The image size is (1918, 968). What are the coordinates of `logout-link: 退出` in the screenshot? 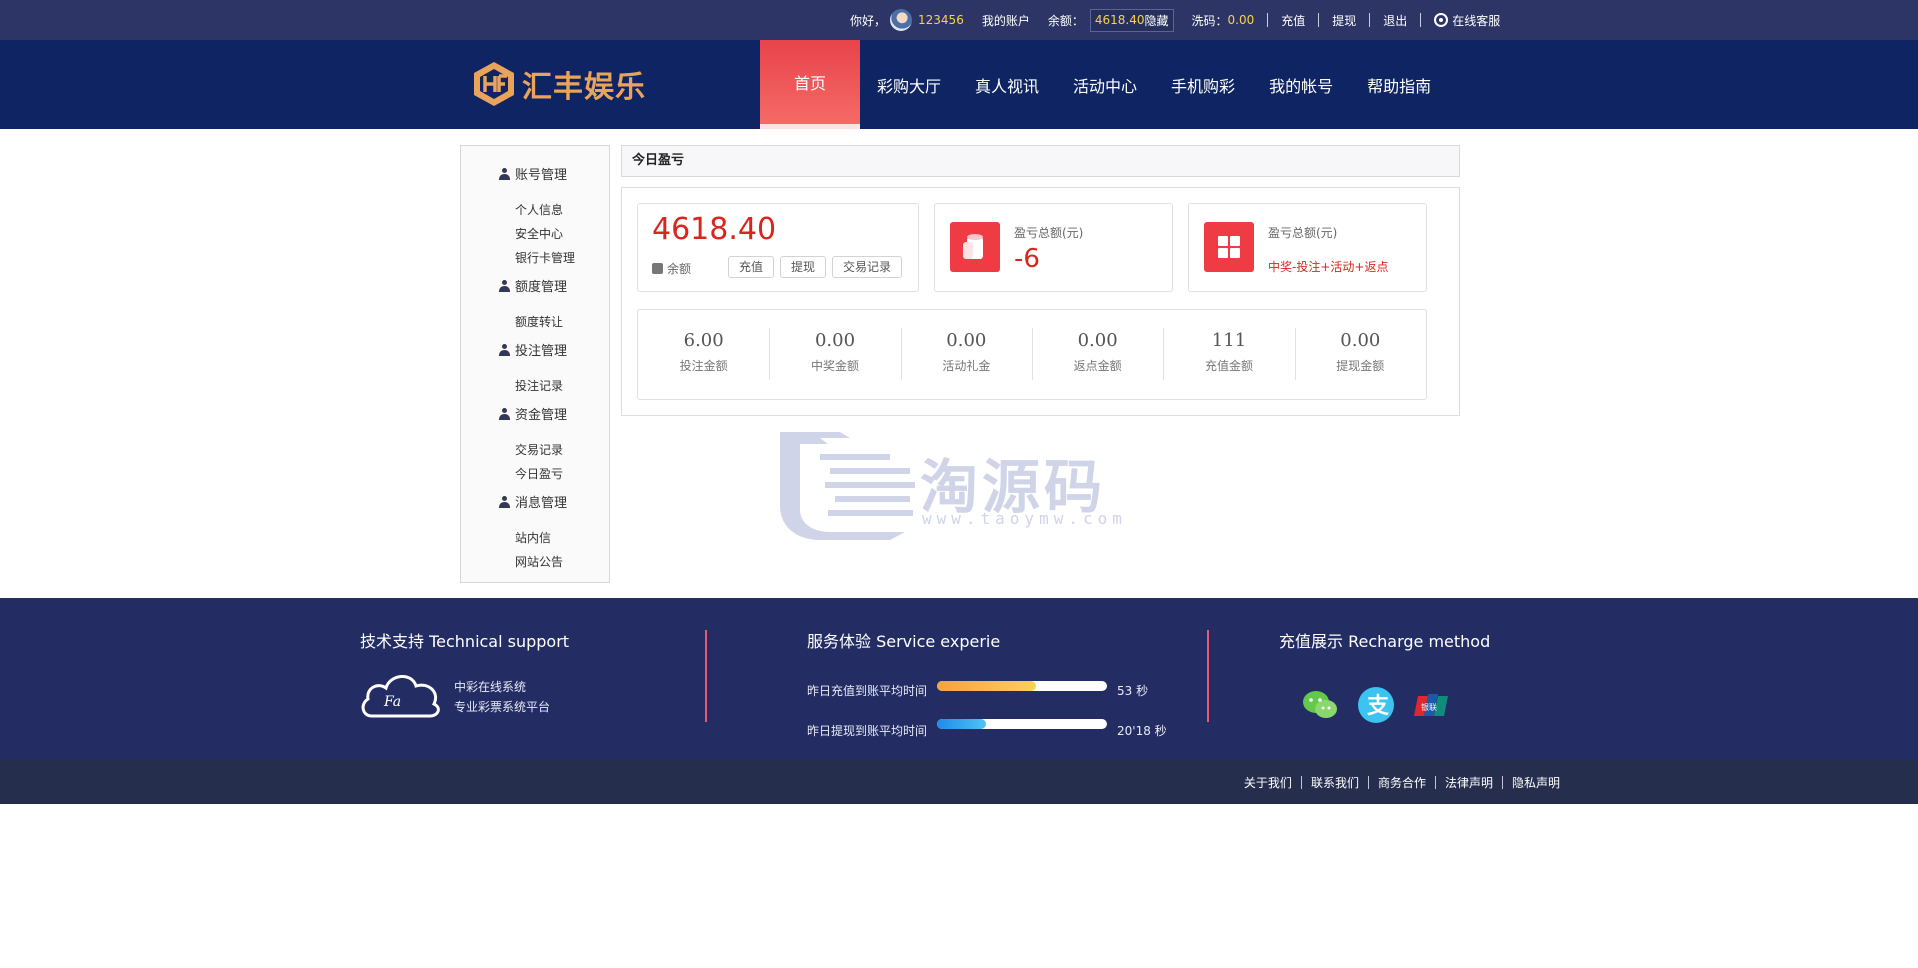 It's located at (1395, 20).